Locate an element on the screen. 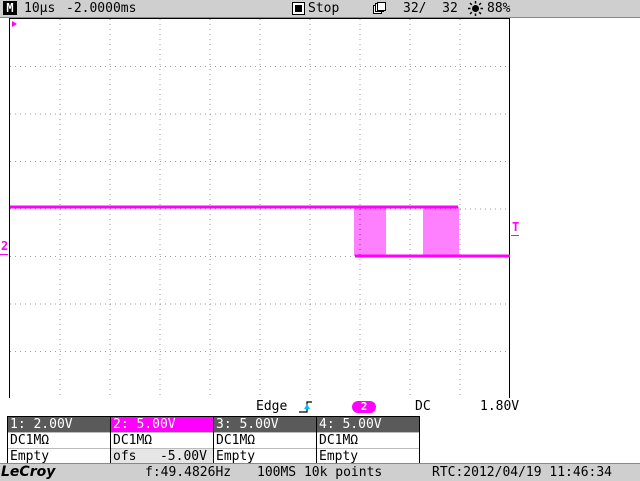  trigger-level: 1.80V is located at coordinates (499, 407).